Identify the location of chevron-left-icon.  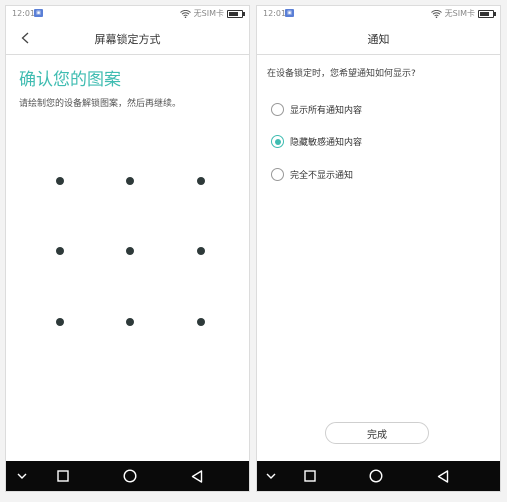
(25, 38).